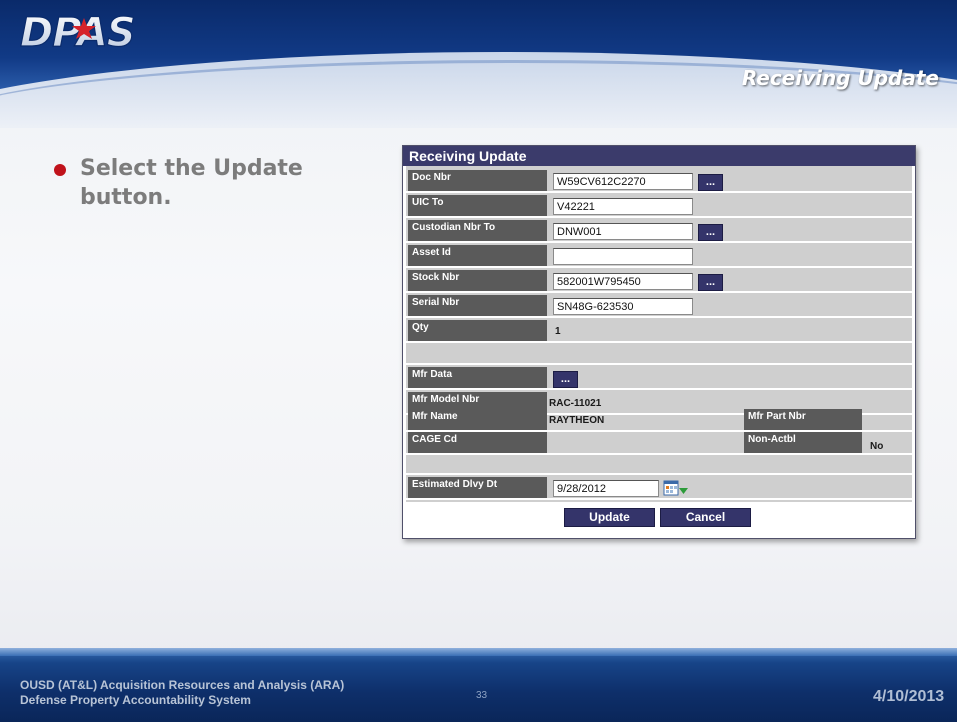 This screenshot has height=722, width=957. What do you see at coordinates (477, 419) in the screenshot?
I see `label-mfr-name: Mfr Name` at bounding box center [477, 419].